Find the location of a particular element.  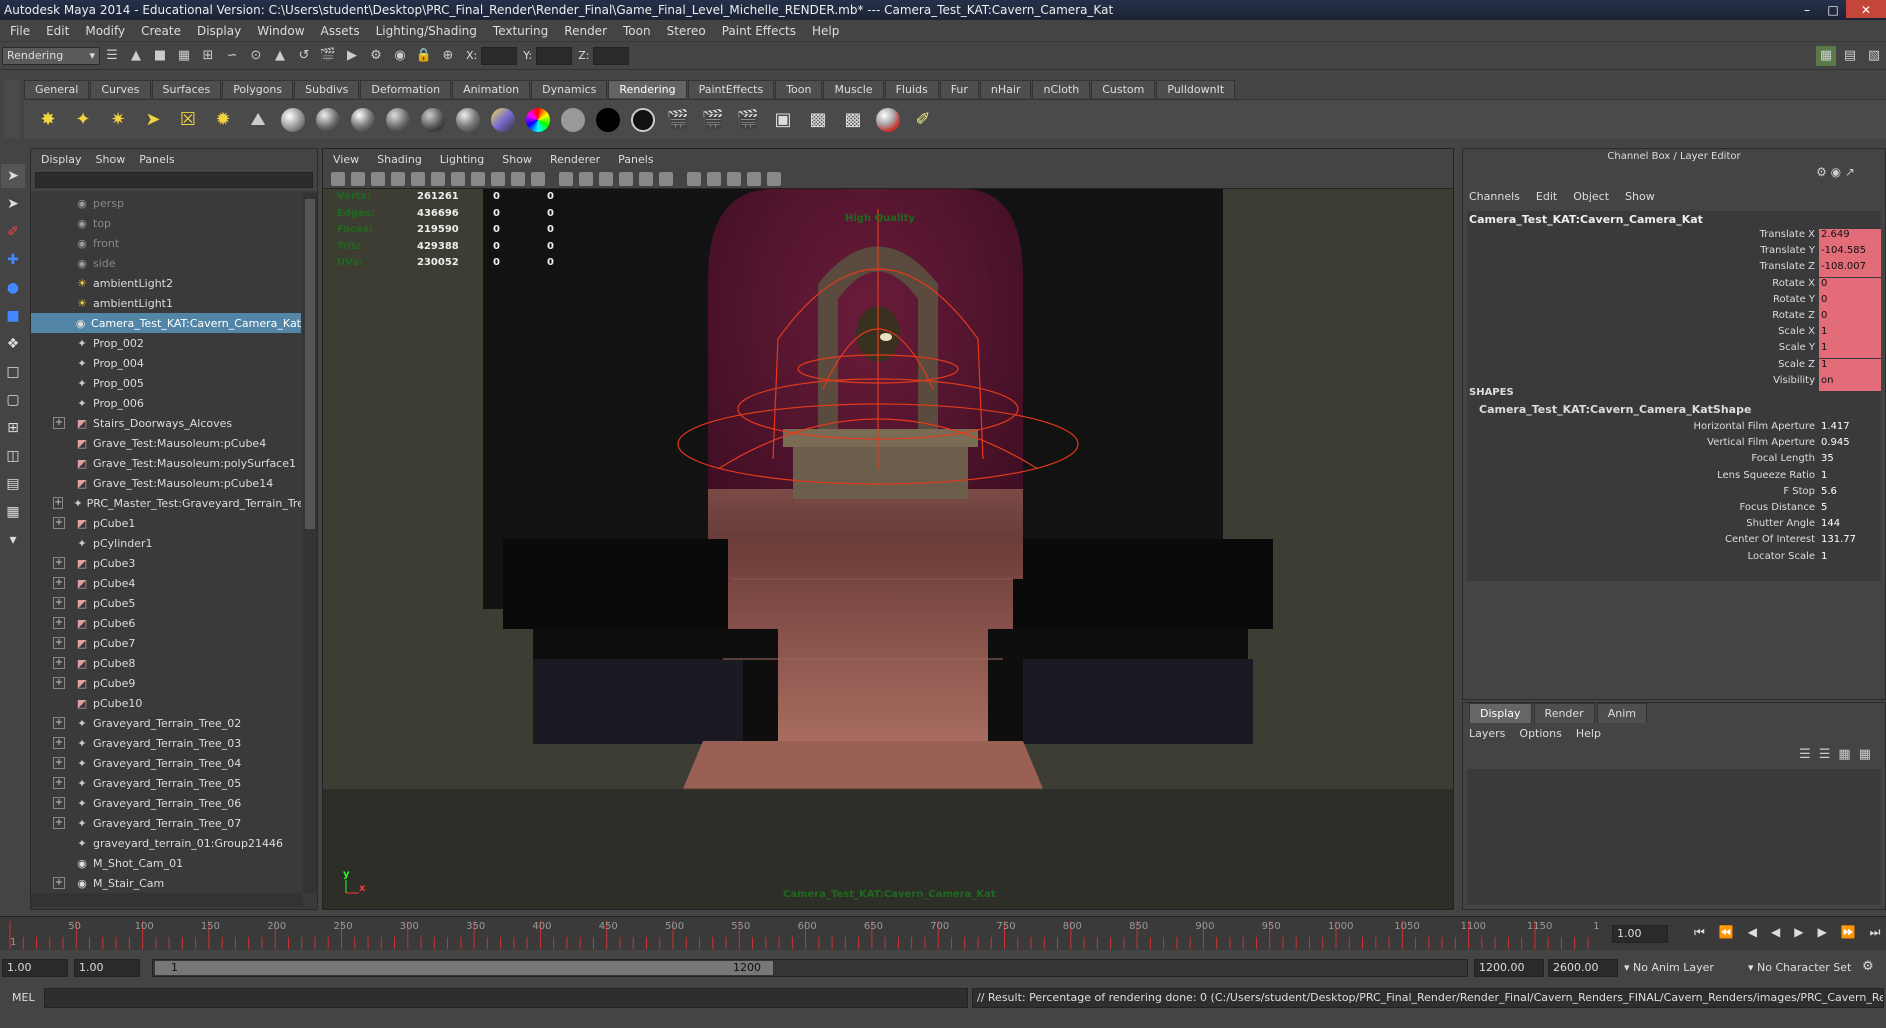

outliner-item: + ✦ Graveyard_Terrain_Tree_03 is located at coordinates (166, 743).